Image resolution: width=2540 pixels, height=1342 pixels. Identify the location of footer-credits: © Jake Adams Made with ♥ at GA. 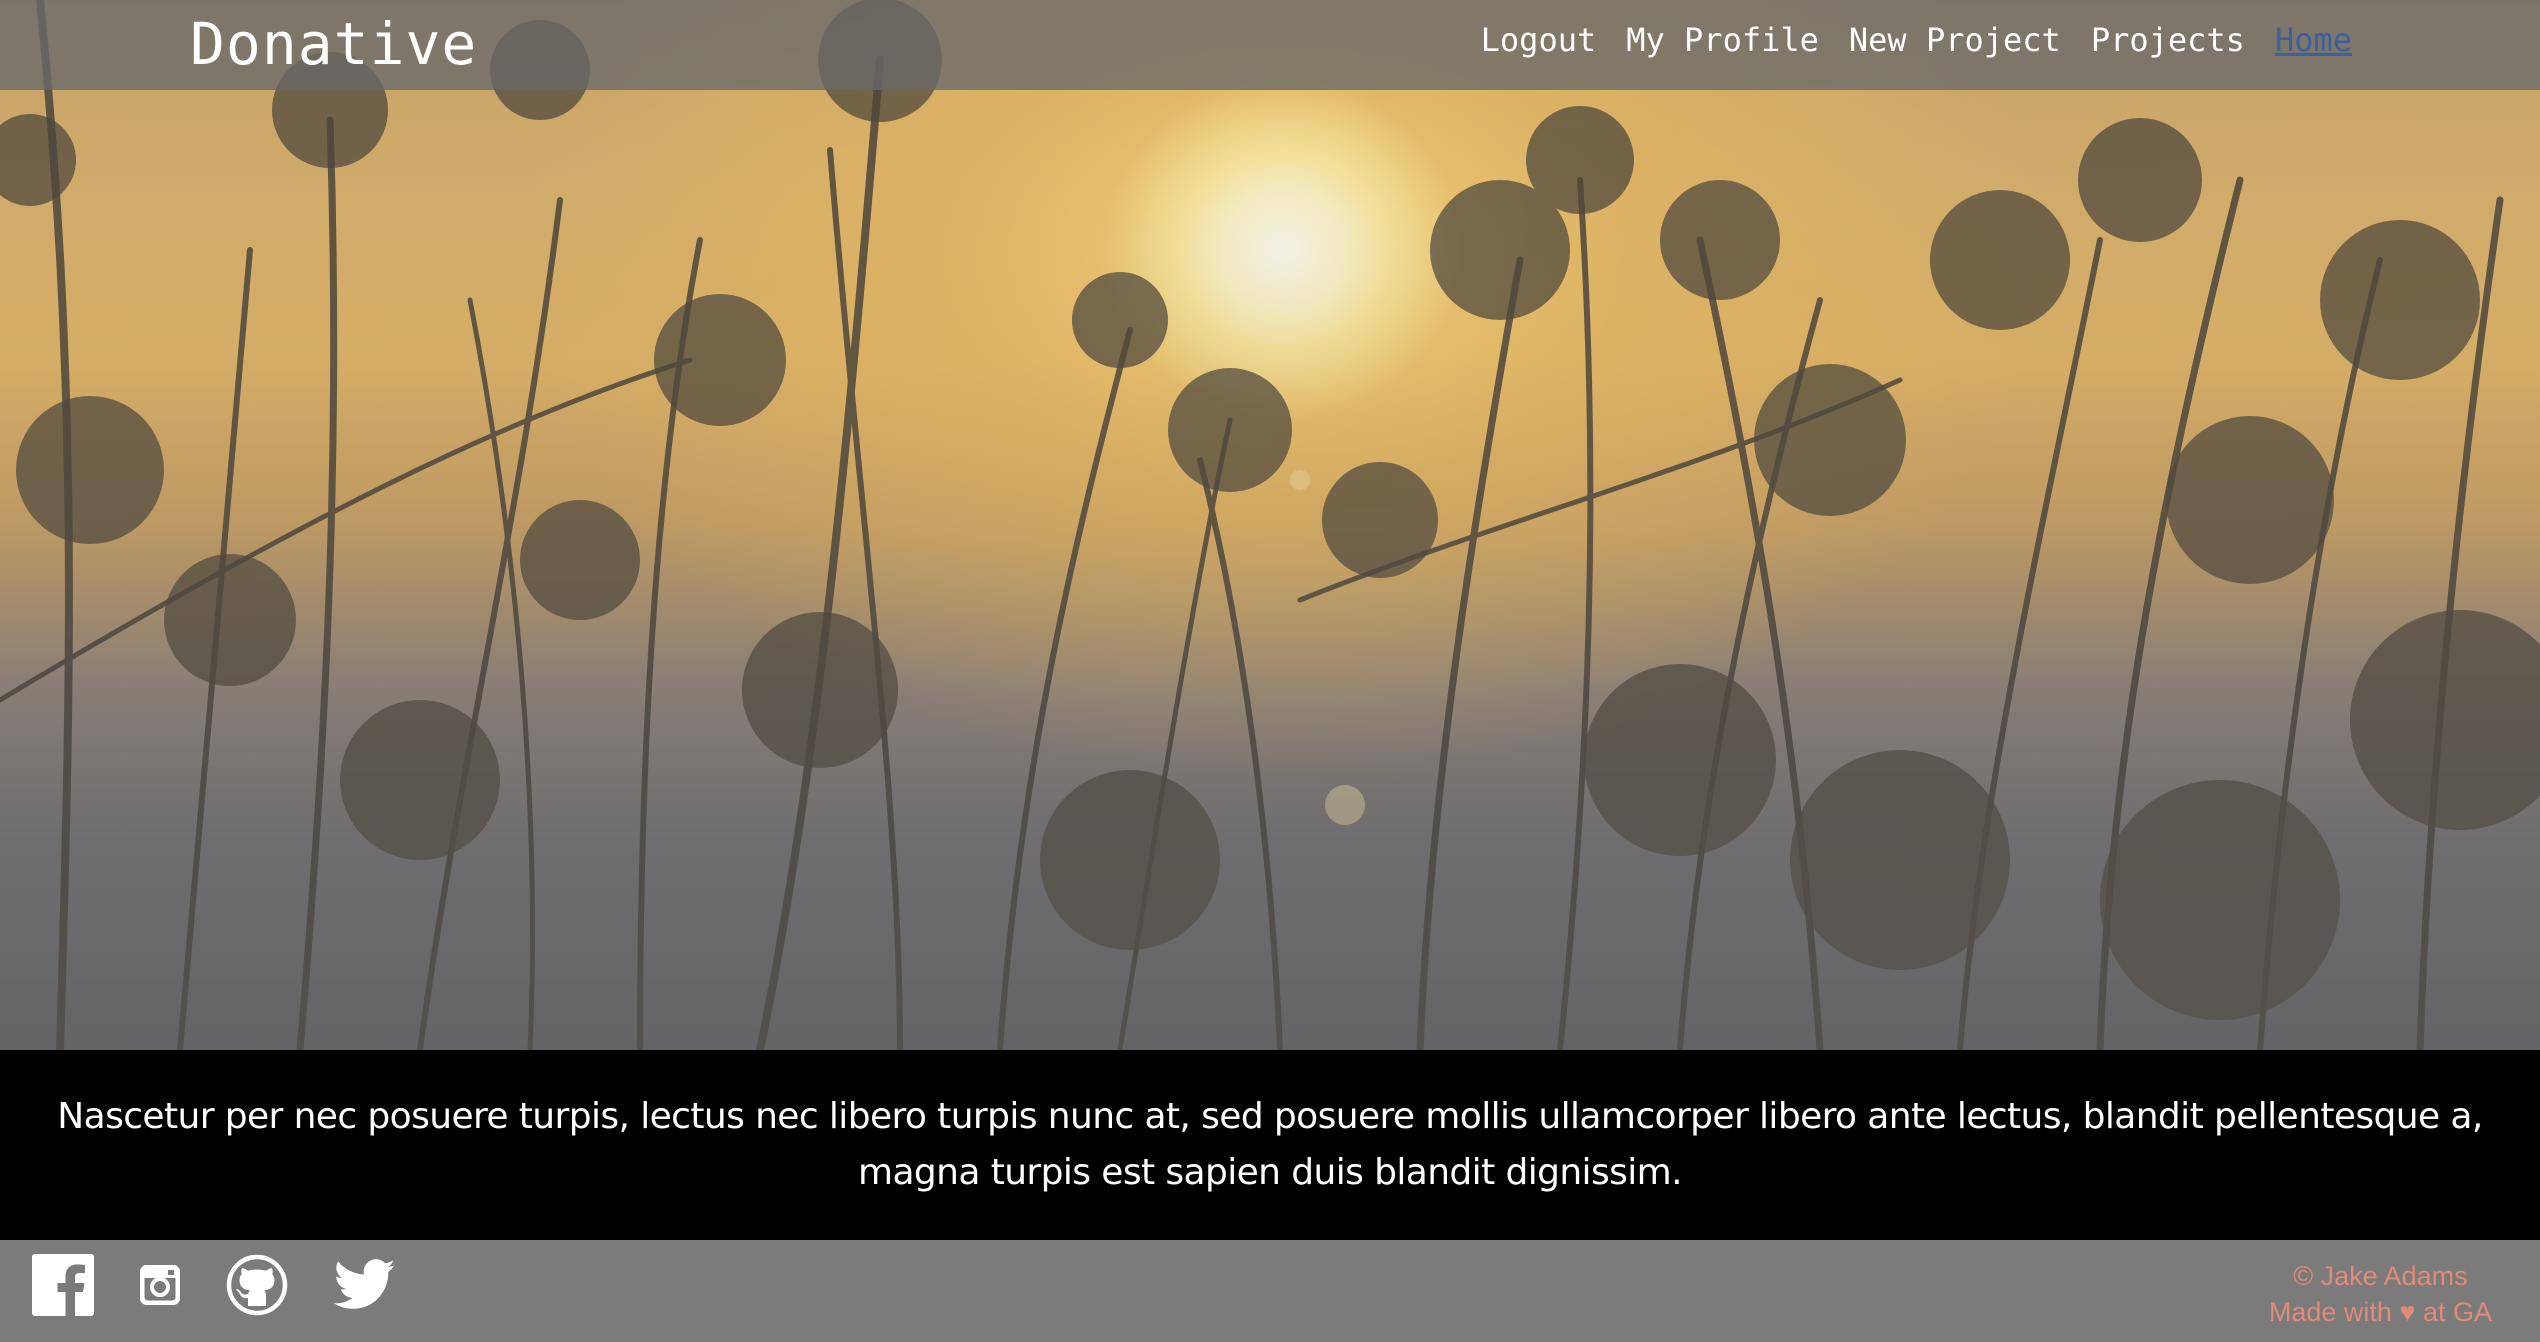
(2380, 1294).